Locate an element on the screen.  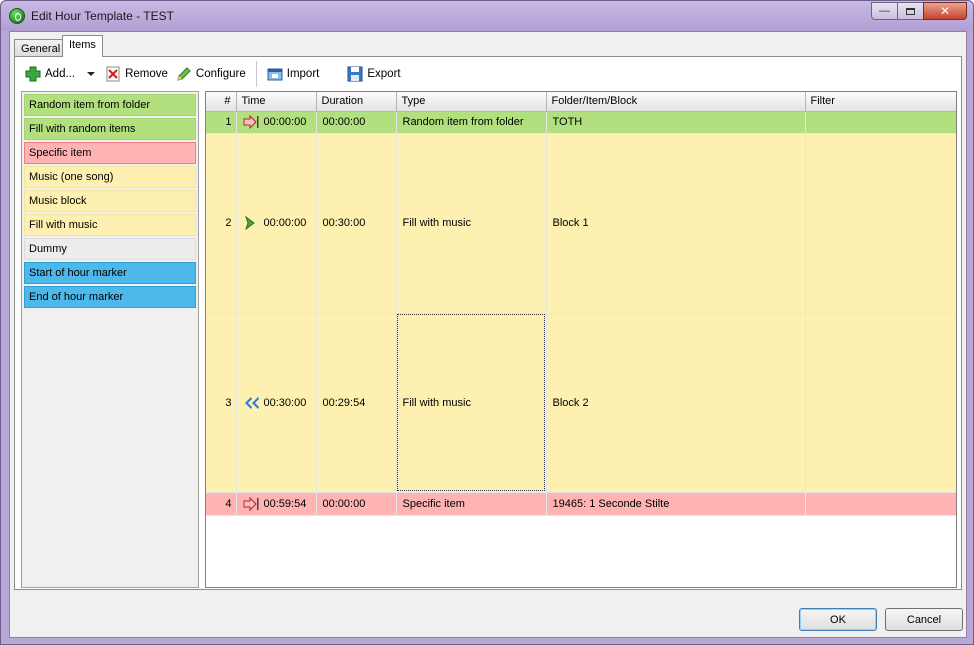
cell-type: Random item from folder is located at coordinates (471, 122).